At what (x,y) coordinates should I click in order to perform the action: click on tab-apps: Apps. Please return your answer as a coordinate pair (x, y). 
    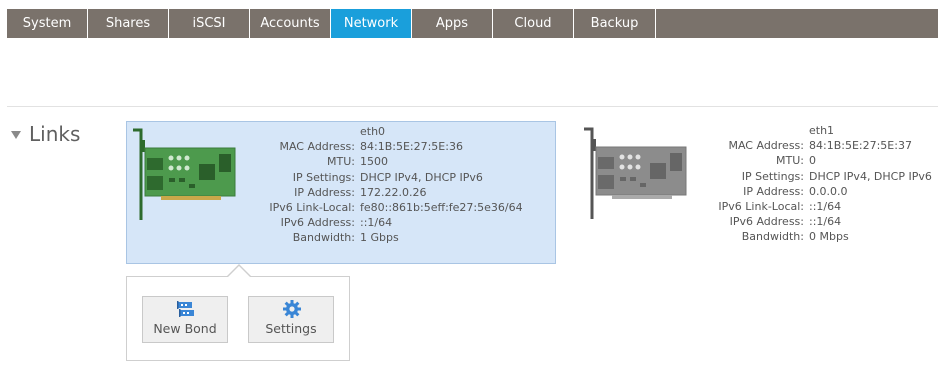
    Looking at the image, I should click on (452, 23).